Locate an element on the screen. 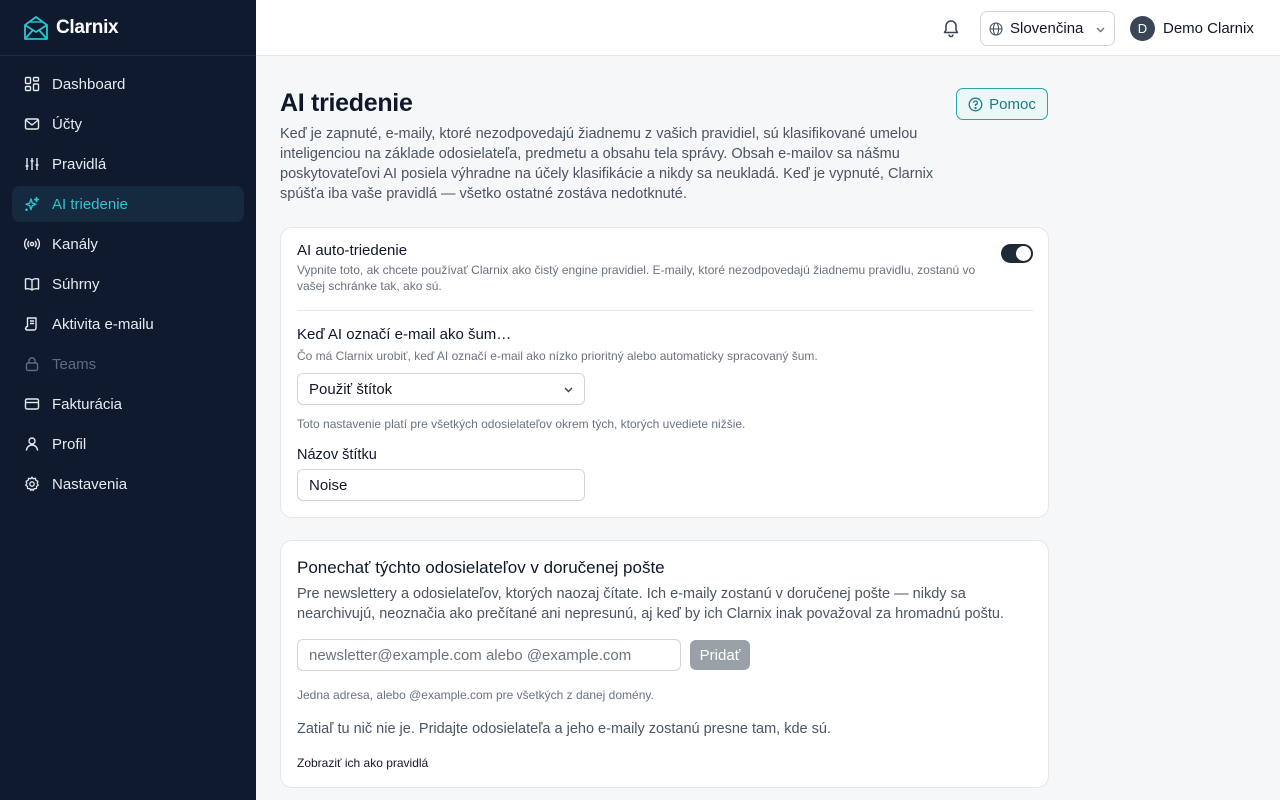  sidebar-item-label: Profil is located at coordinates (69, 444).